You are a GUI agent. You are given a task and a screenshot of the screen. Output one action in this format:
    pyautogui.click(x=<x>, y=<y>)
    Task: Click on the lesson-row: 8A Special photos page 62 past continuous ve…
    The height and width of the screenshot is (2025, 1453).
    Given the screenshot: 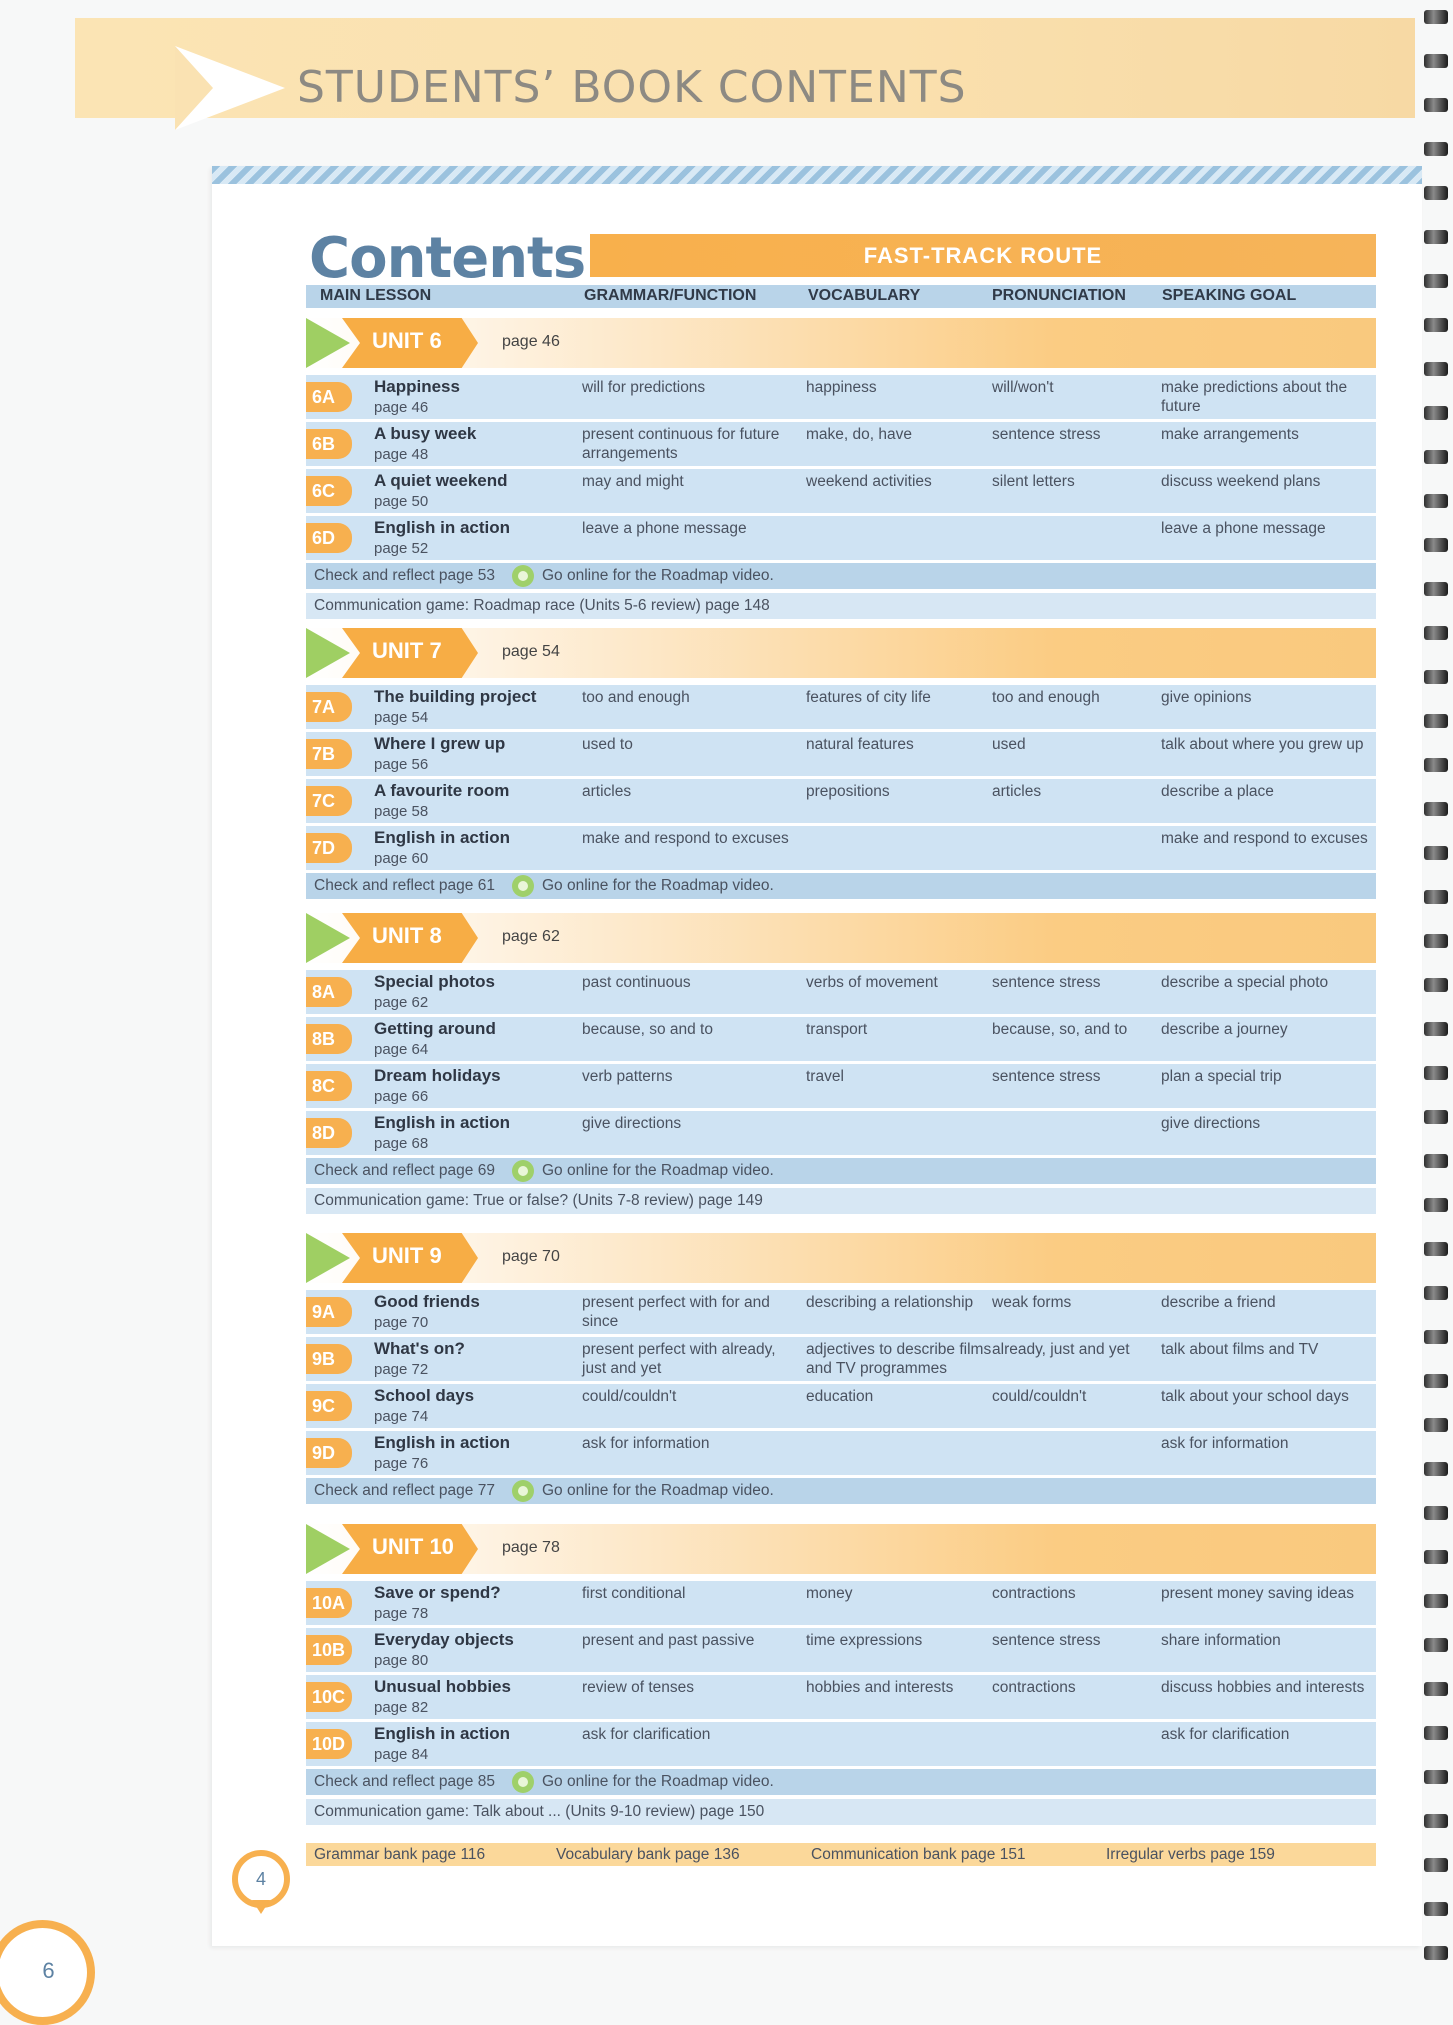 What is the action you would take?
    pyautogui.click(x=841, y=992)
    